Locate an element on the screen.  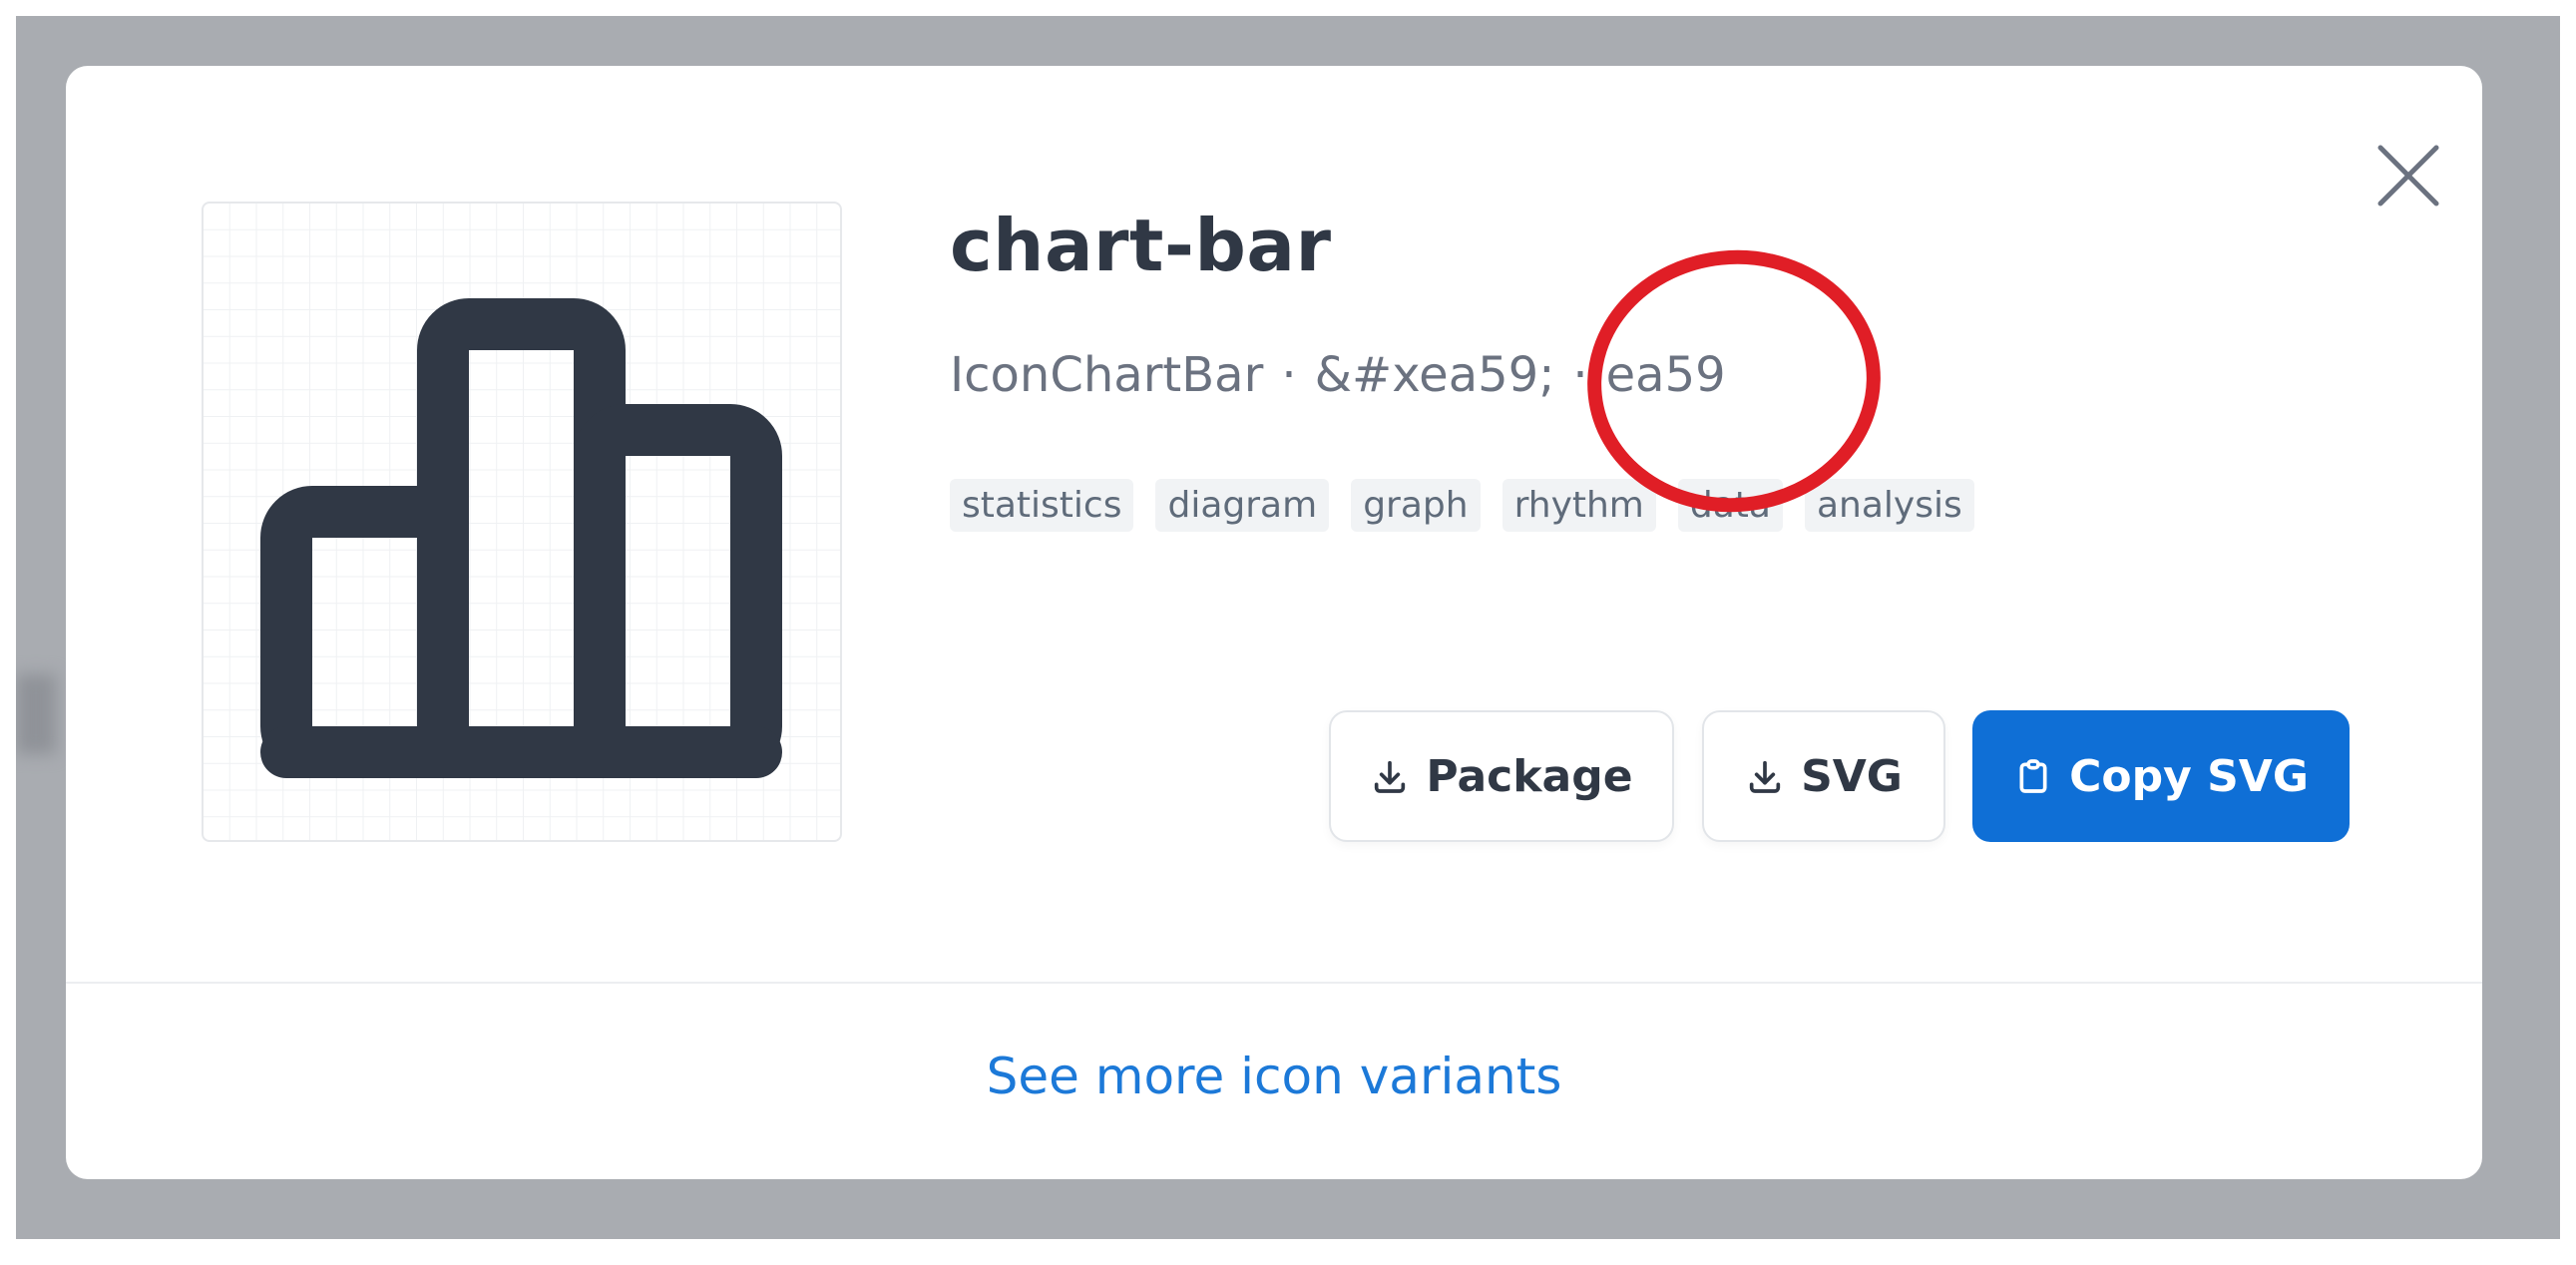
tag: graph is located at coordinates (1416, 505).